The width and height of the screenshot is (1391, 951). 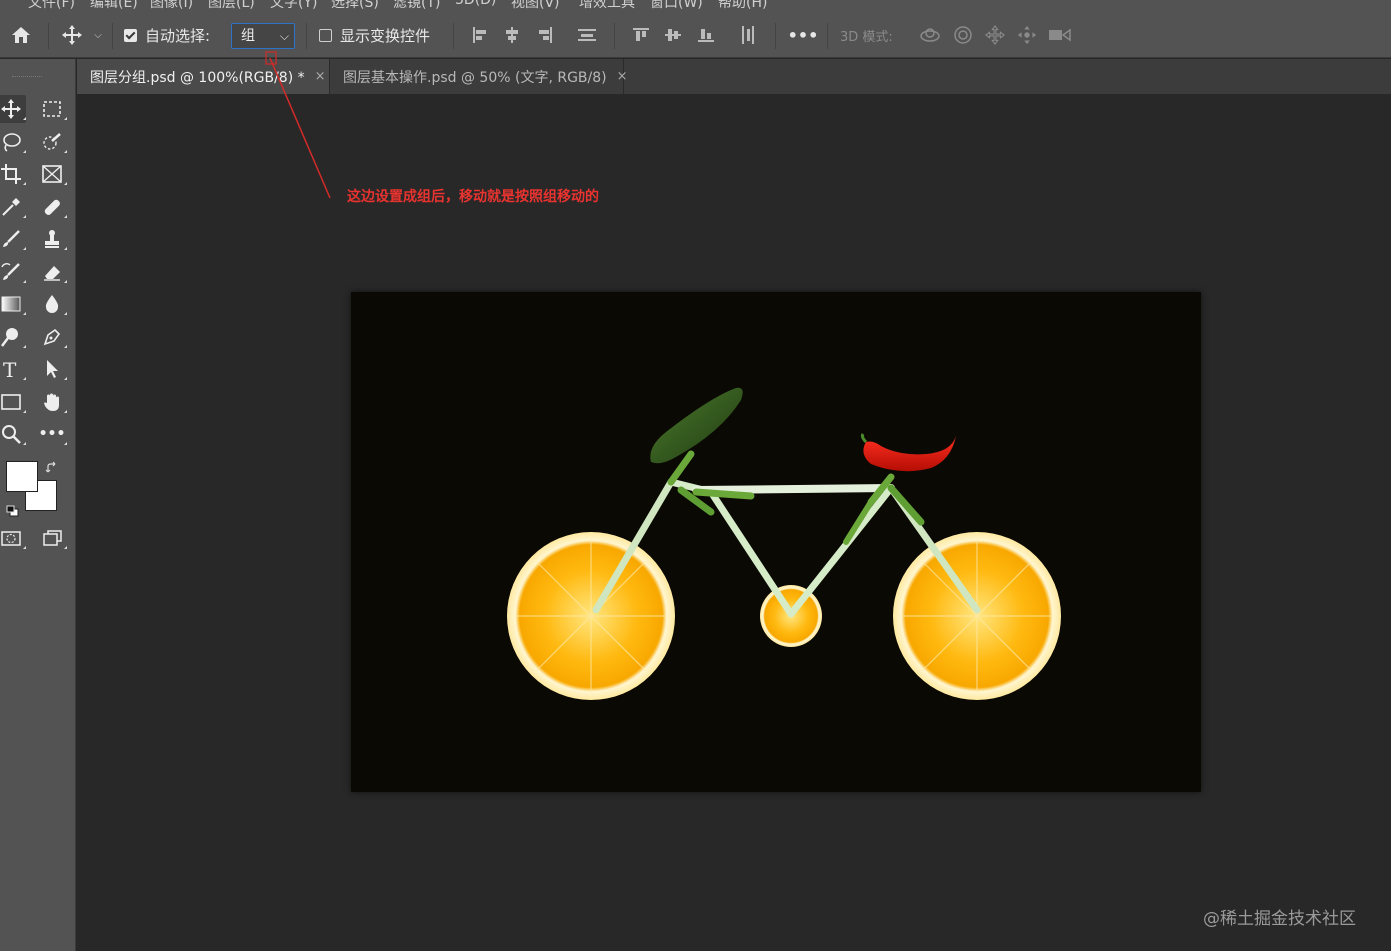 I want to click on align-top-icon, so click(x=641, y=35).